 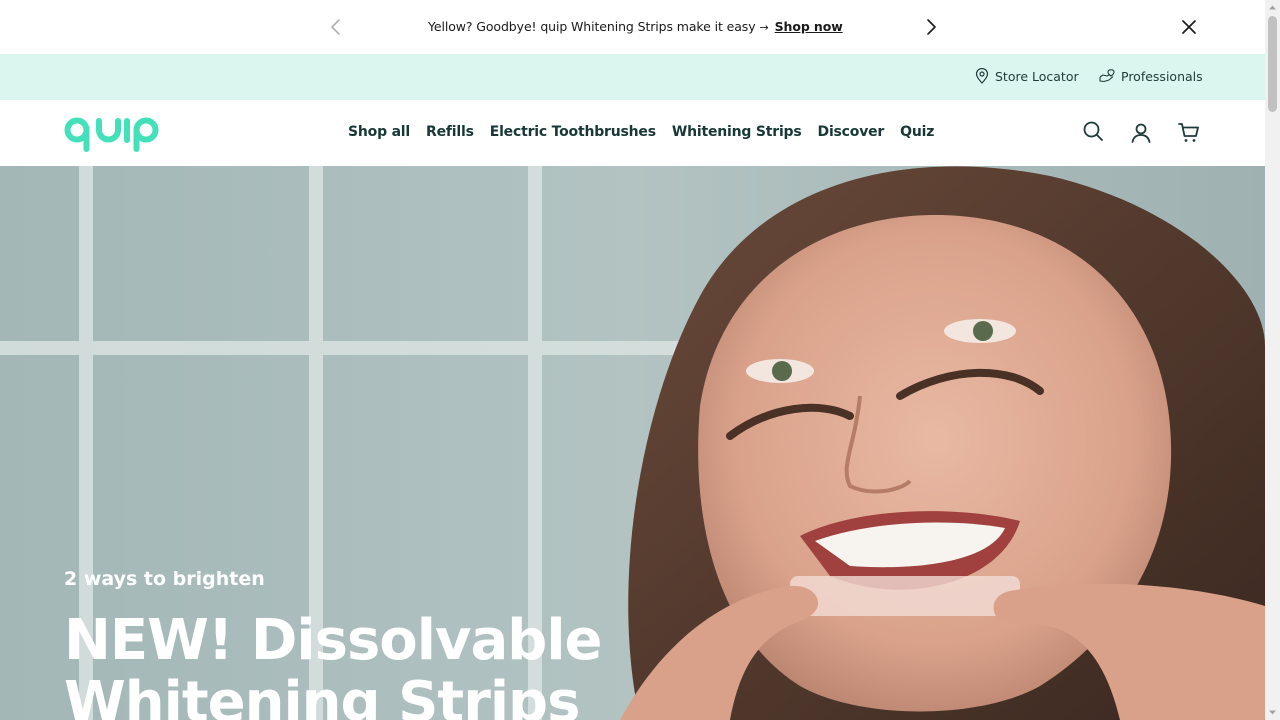 I want to click on nav-item-quiz: Quiz, so click(x=917, y=132).